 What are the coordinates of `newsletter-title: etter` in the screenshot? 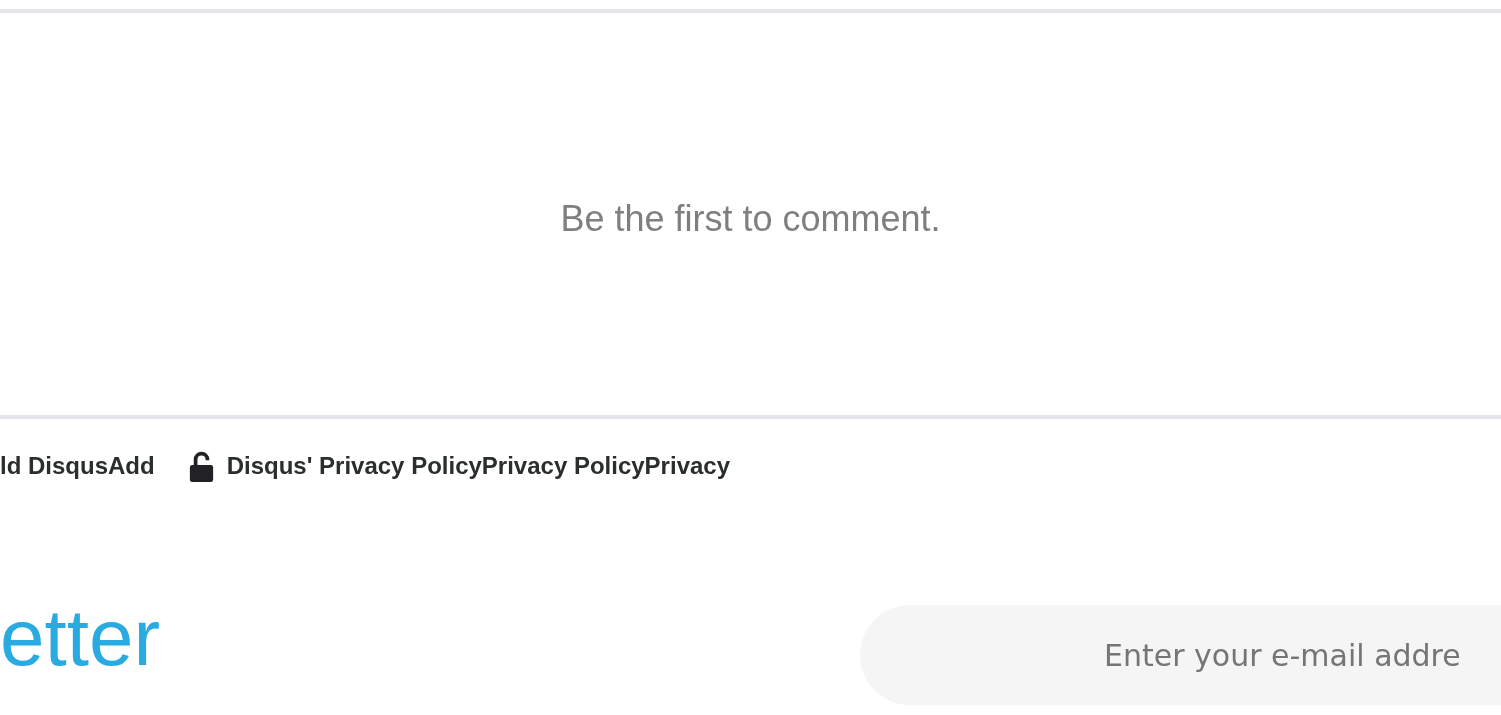 It's located at (80, 638).